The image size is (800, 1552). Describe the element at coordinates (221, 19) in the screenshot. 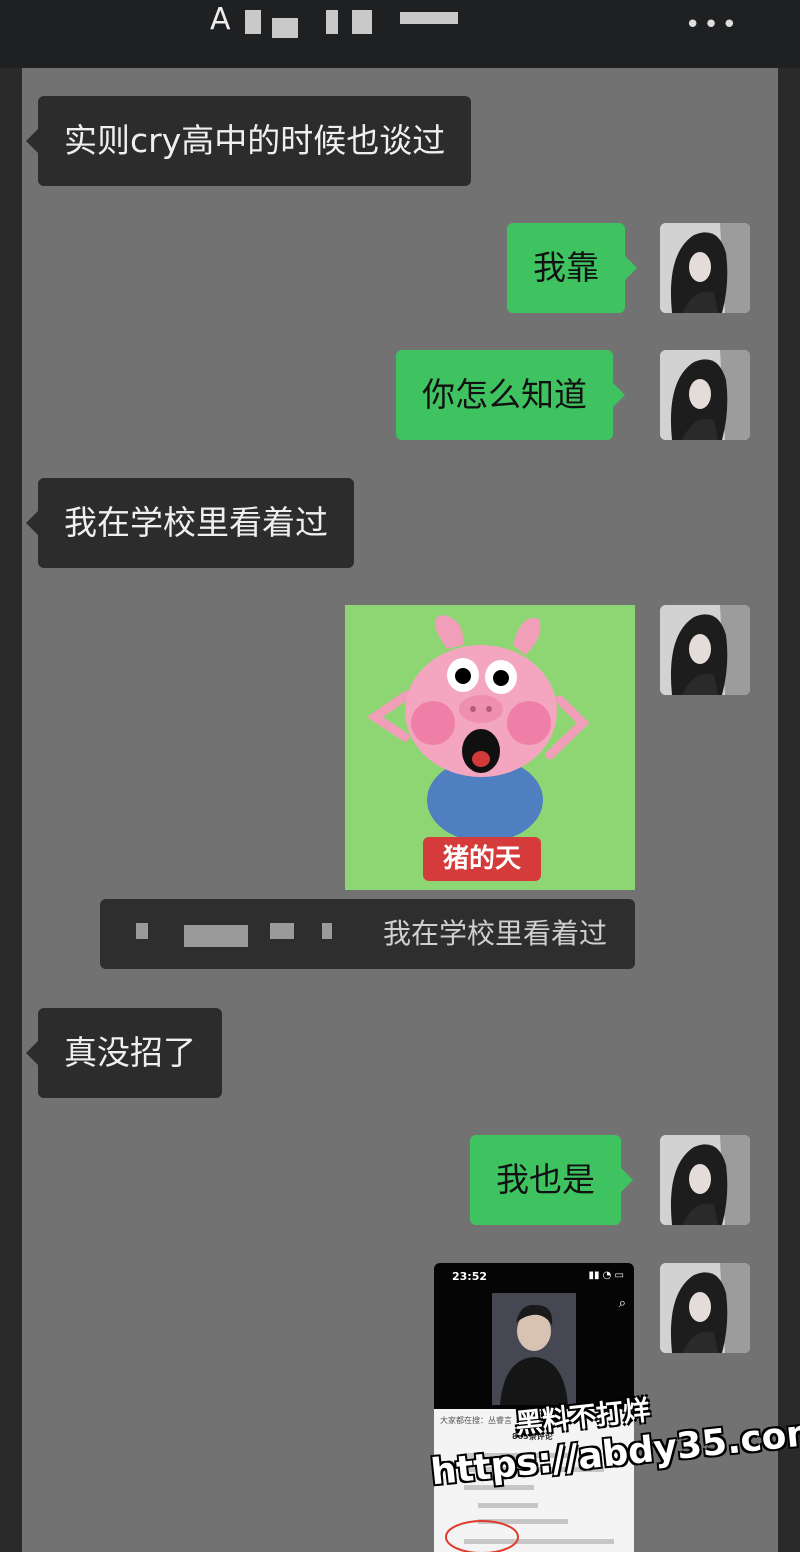

I see `chat-title: A` at that location.